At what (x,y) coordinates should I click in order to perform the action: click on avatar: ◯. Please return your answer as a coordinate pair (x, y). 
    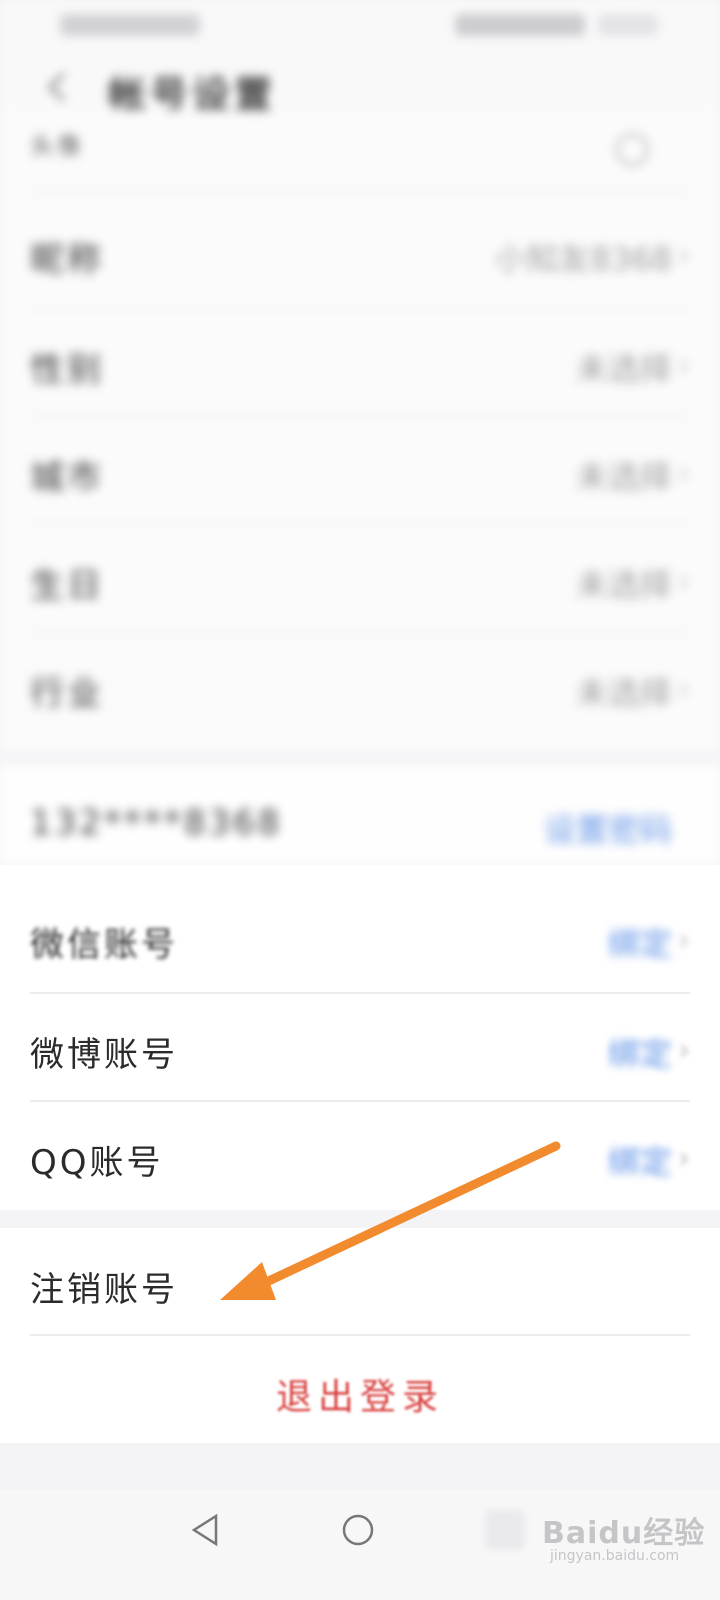
    Looking at the image, I should click on (632, 147).